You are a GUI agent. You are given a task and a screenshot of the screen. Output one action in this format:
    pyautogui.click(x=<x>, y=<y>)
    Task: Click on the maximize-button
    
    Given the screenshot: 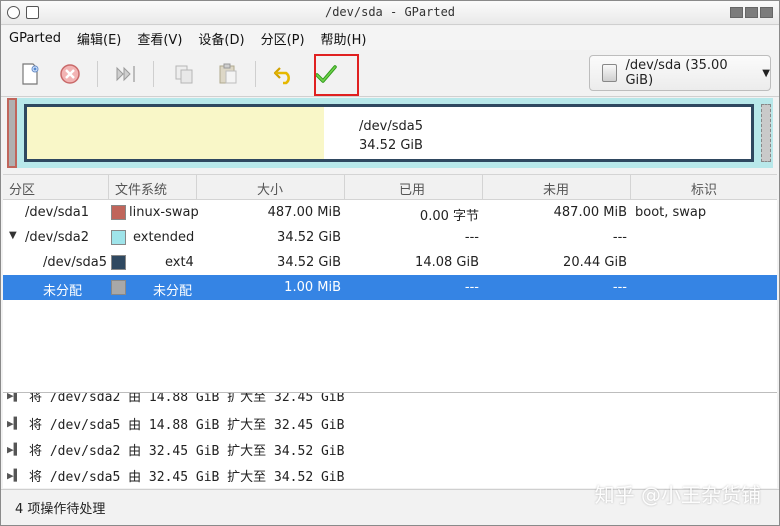 What is the action you would take?
    pyautogui.click(x=751, y=12)
    